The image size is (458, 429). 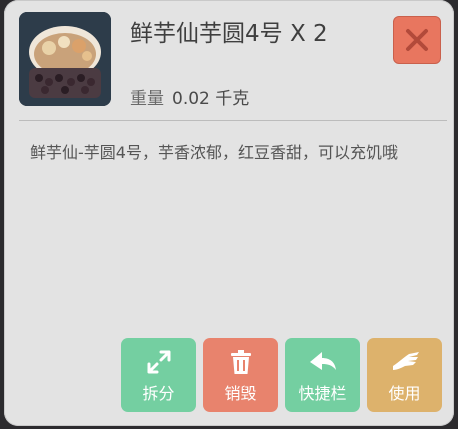 What do you see at coordinates (147, 99) in the screenshot?
I see `weight-label: 重量` at bounding box center [147, 99].